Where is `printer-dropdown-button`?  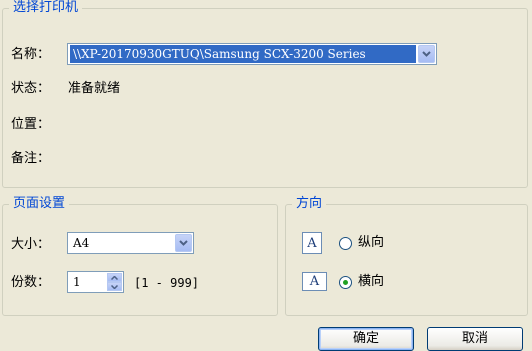 printer-dropdown-button is located at coordinates (426, 54).